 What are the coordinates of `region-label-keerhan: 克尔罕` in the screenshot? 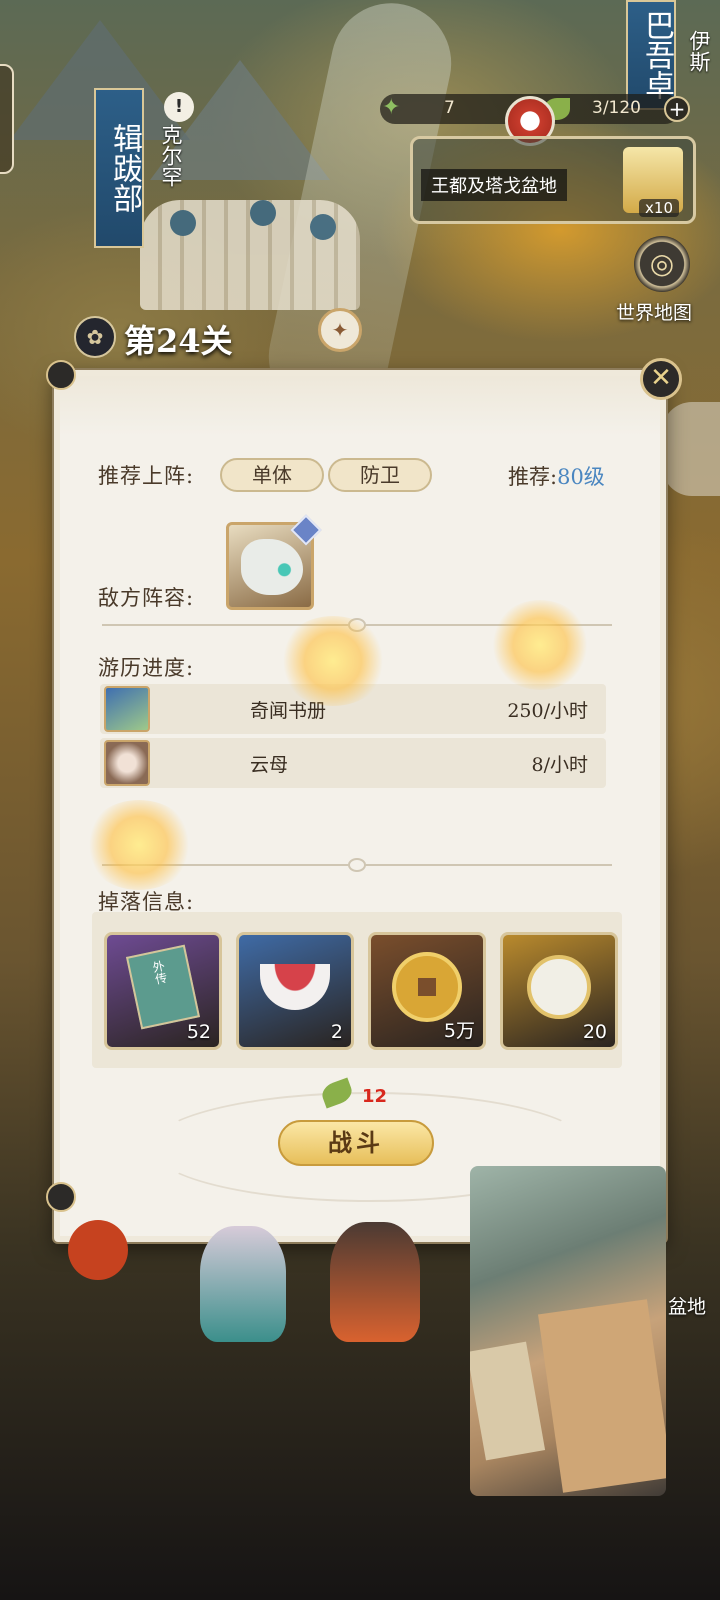 It's located at (171, 155).